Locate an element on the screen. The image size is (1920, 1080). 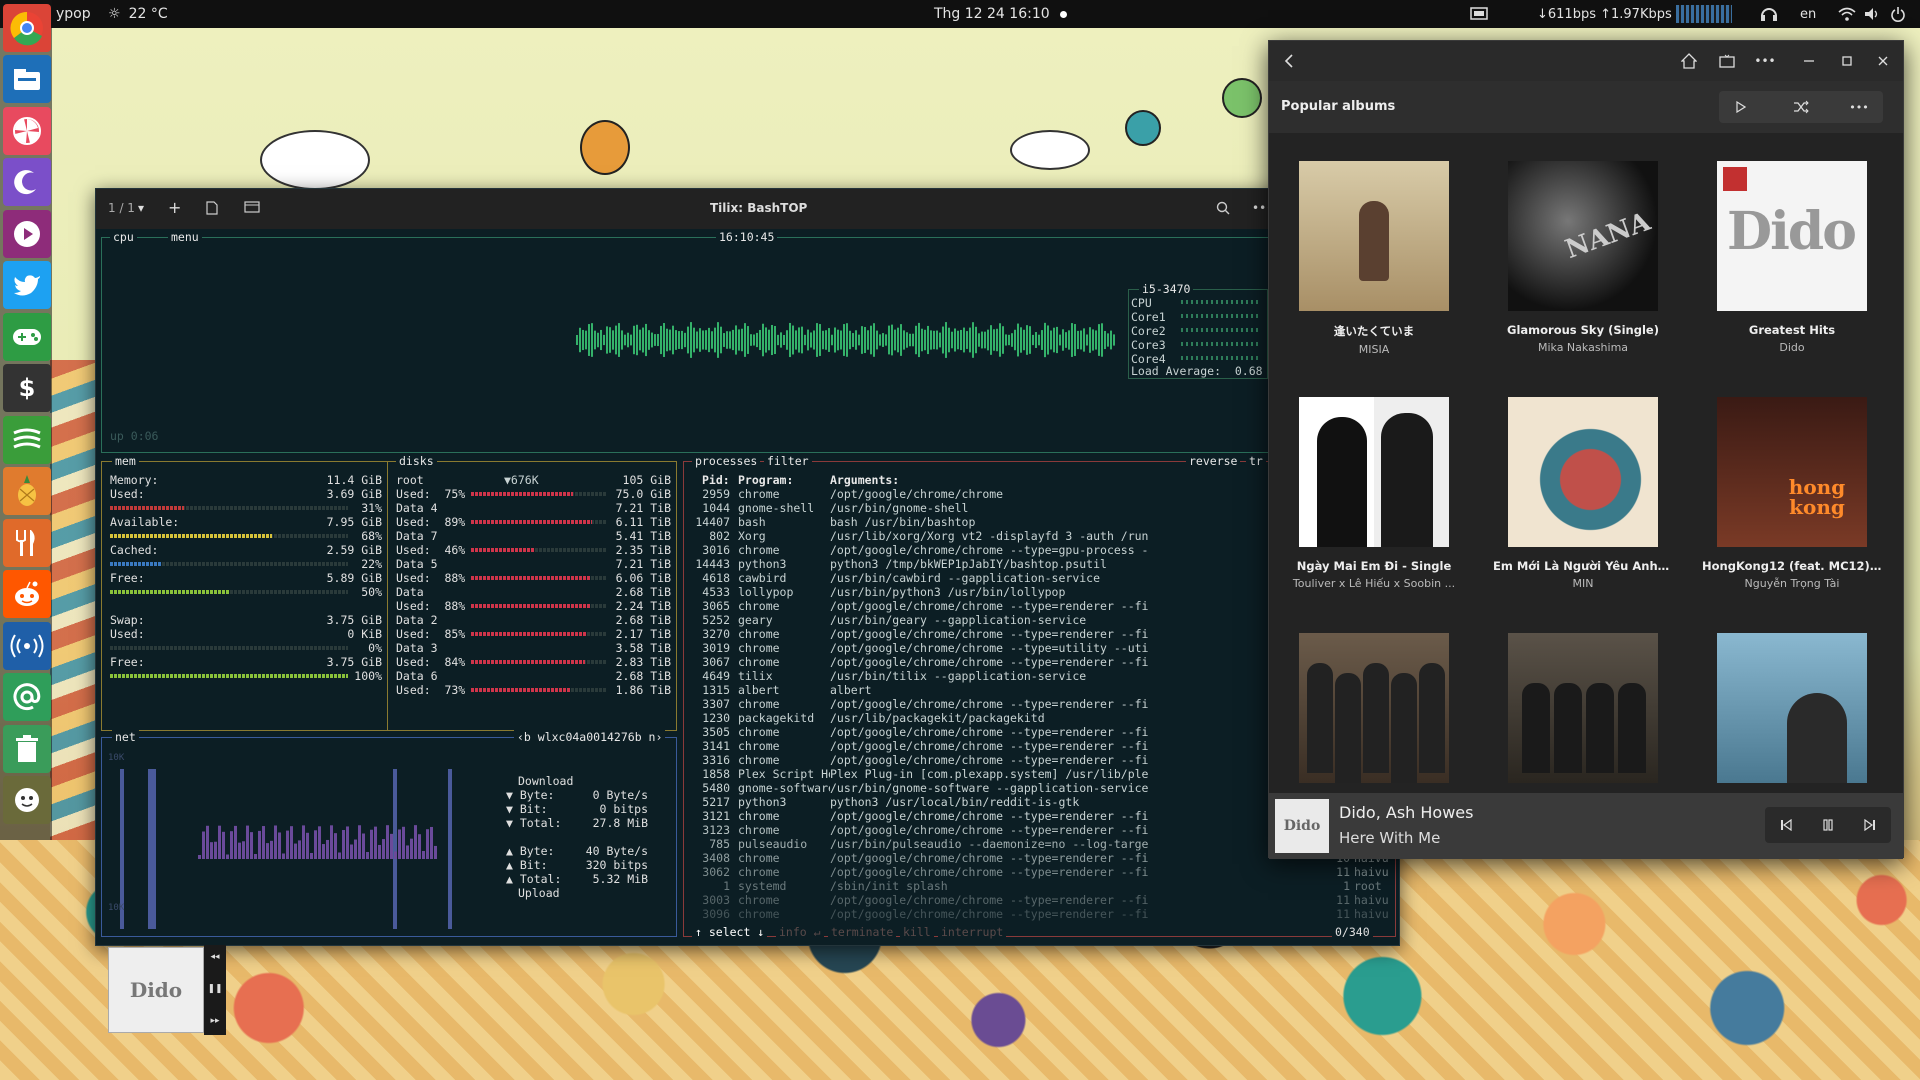
overflow-menu-icon: ••• is located at coordinates (1765, 61).